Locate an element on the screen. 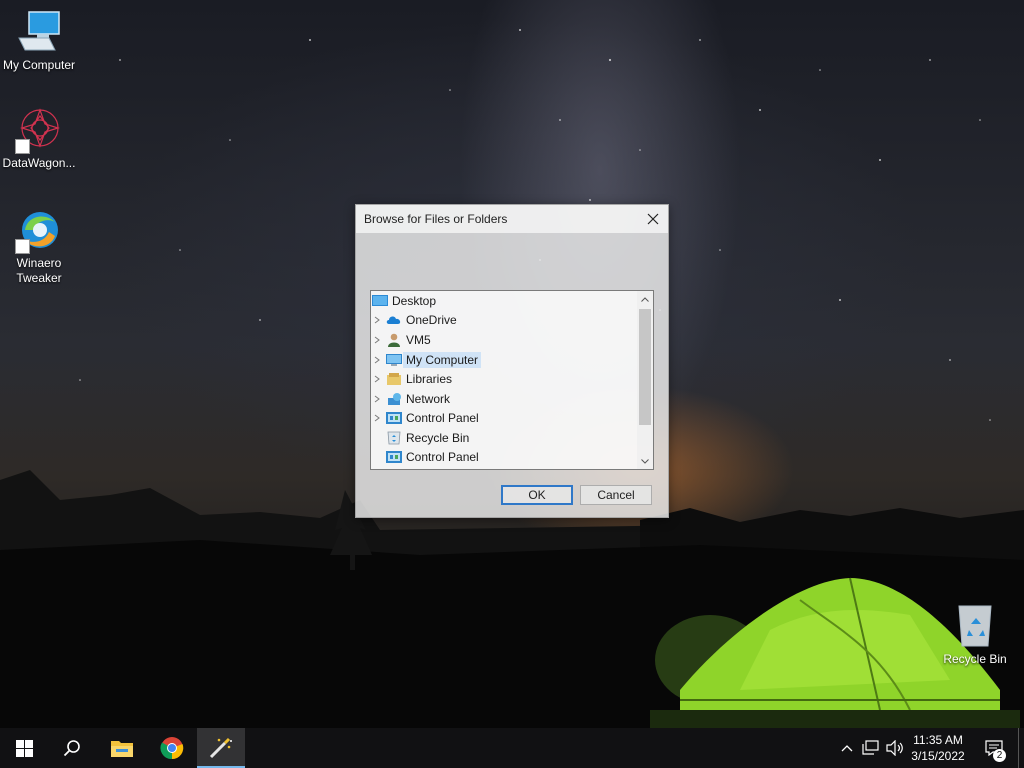 The image size is (1024, 768). start-icon is located at coordinates (24, 748).